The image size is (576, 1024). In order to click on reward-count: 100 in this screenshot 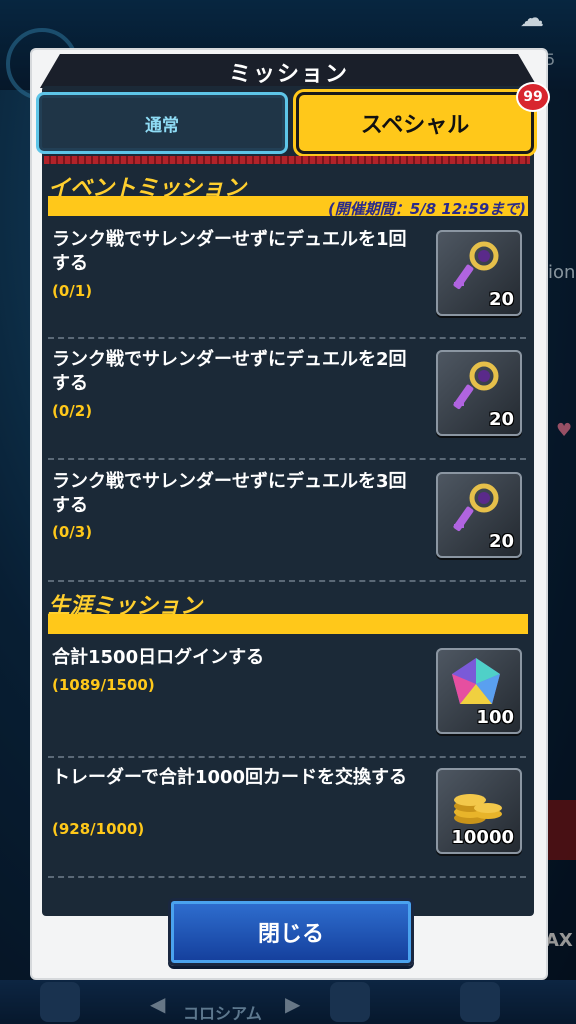, I will do `click(495, 717)`.